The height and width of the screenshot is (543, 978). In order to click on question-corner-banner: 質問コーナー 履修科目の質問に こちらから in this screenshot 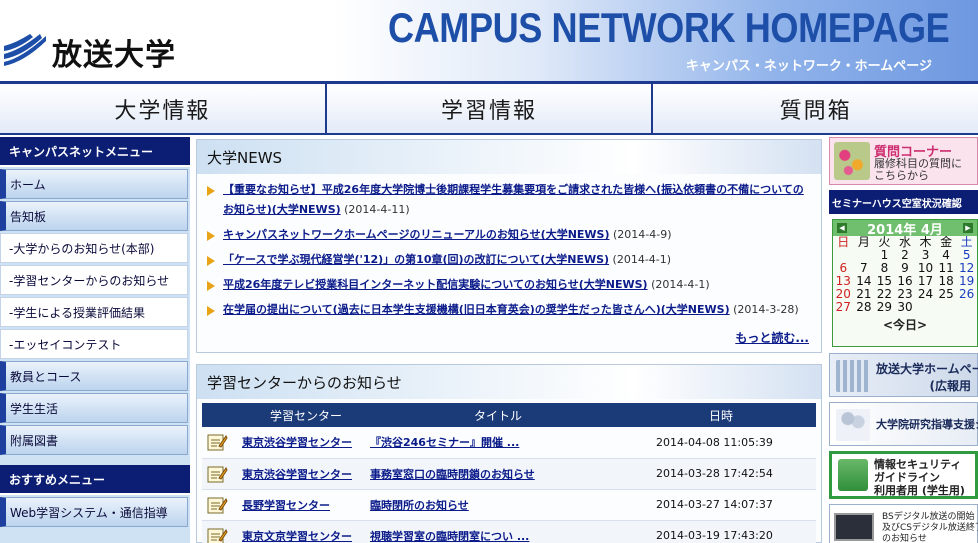, I will do `click(903, 161)`.